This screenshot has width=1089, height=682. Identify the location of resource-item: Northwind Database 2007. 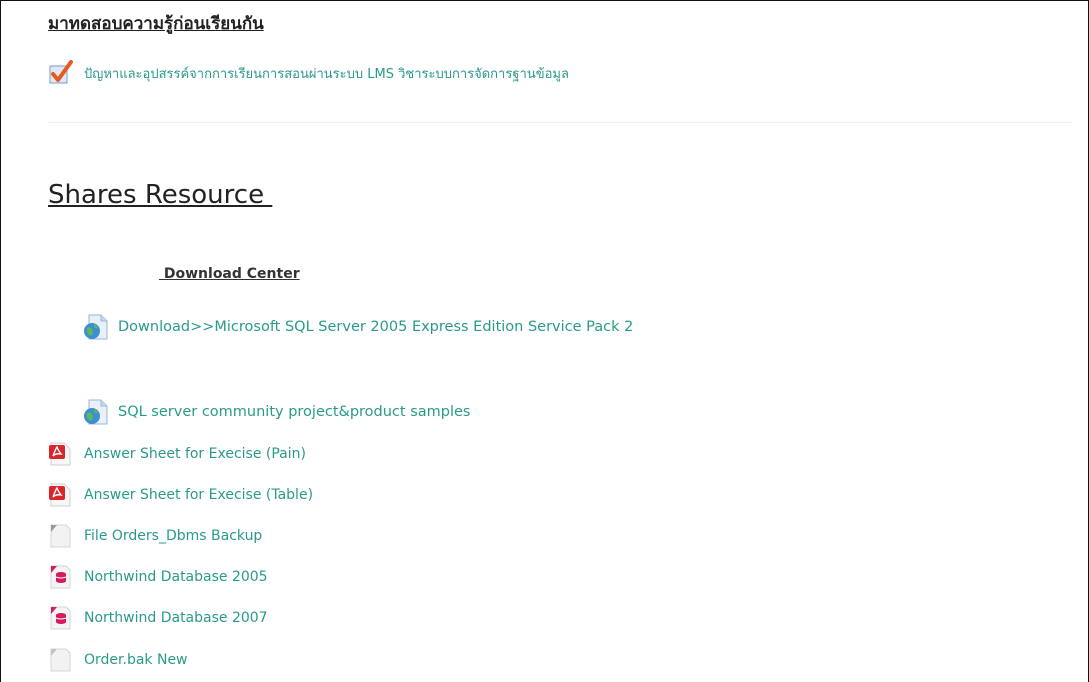
(158, 618).